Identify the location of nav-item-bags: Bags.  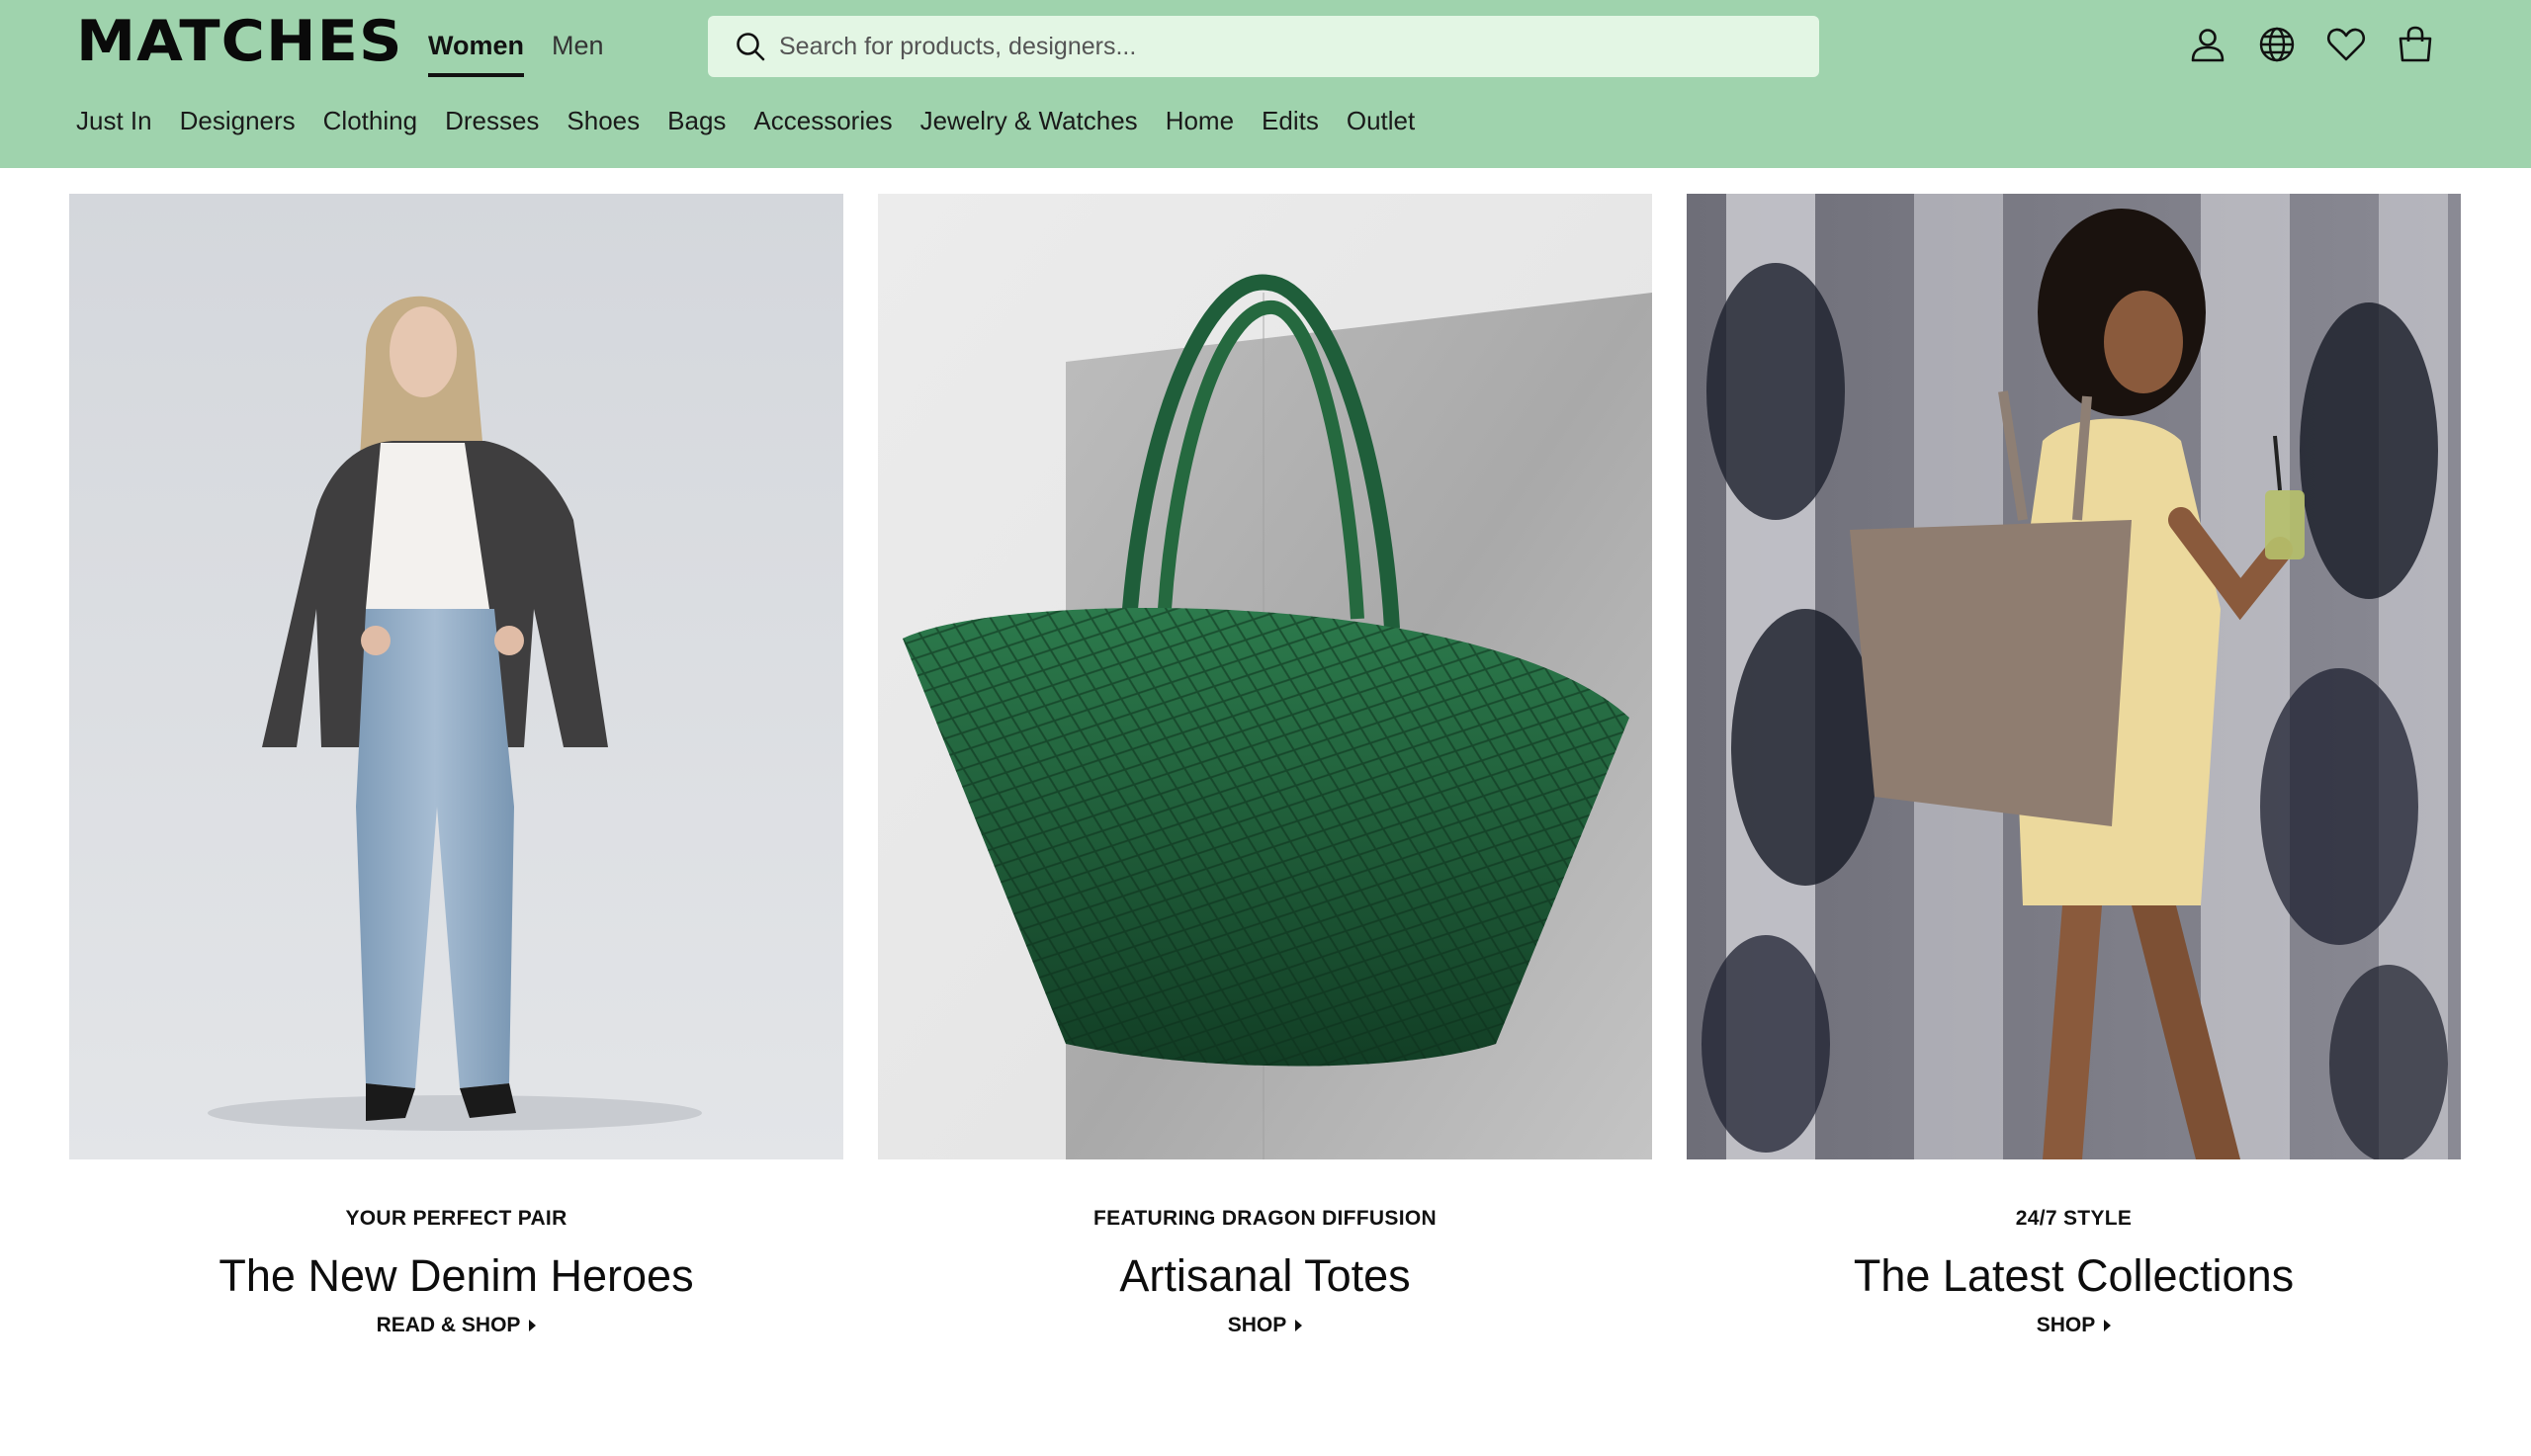
(696, 121).